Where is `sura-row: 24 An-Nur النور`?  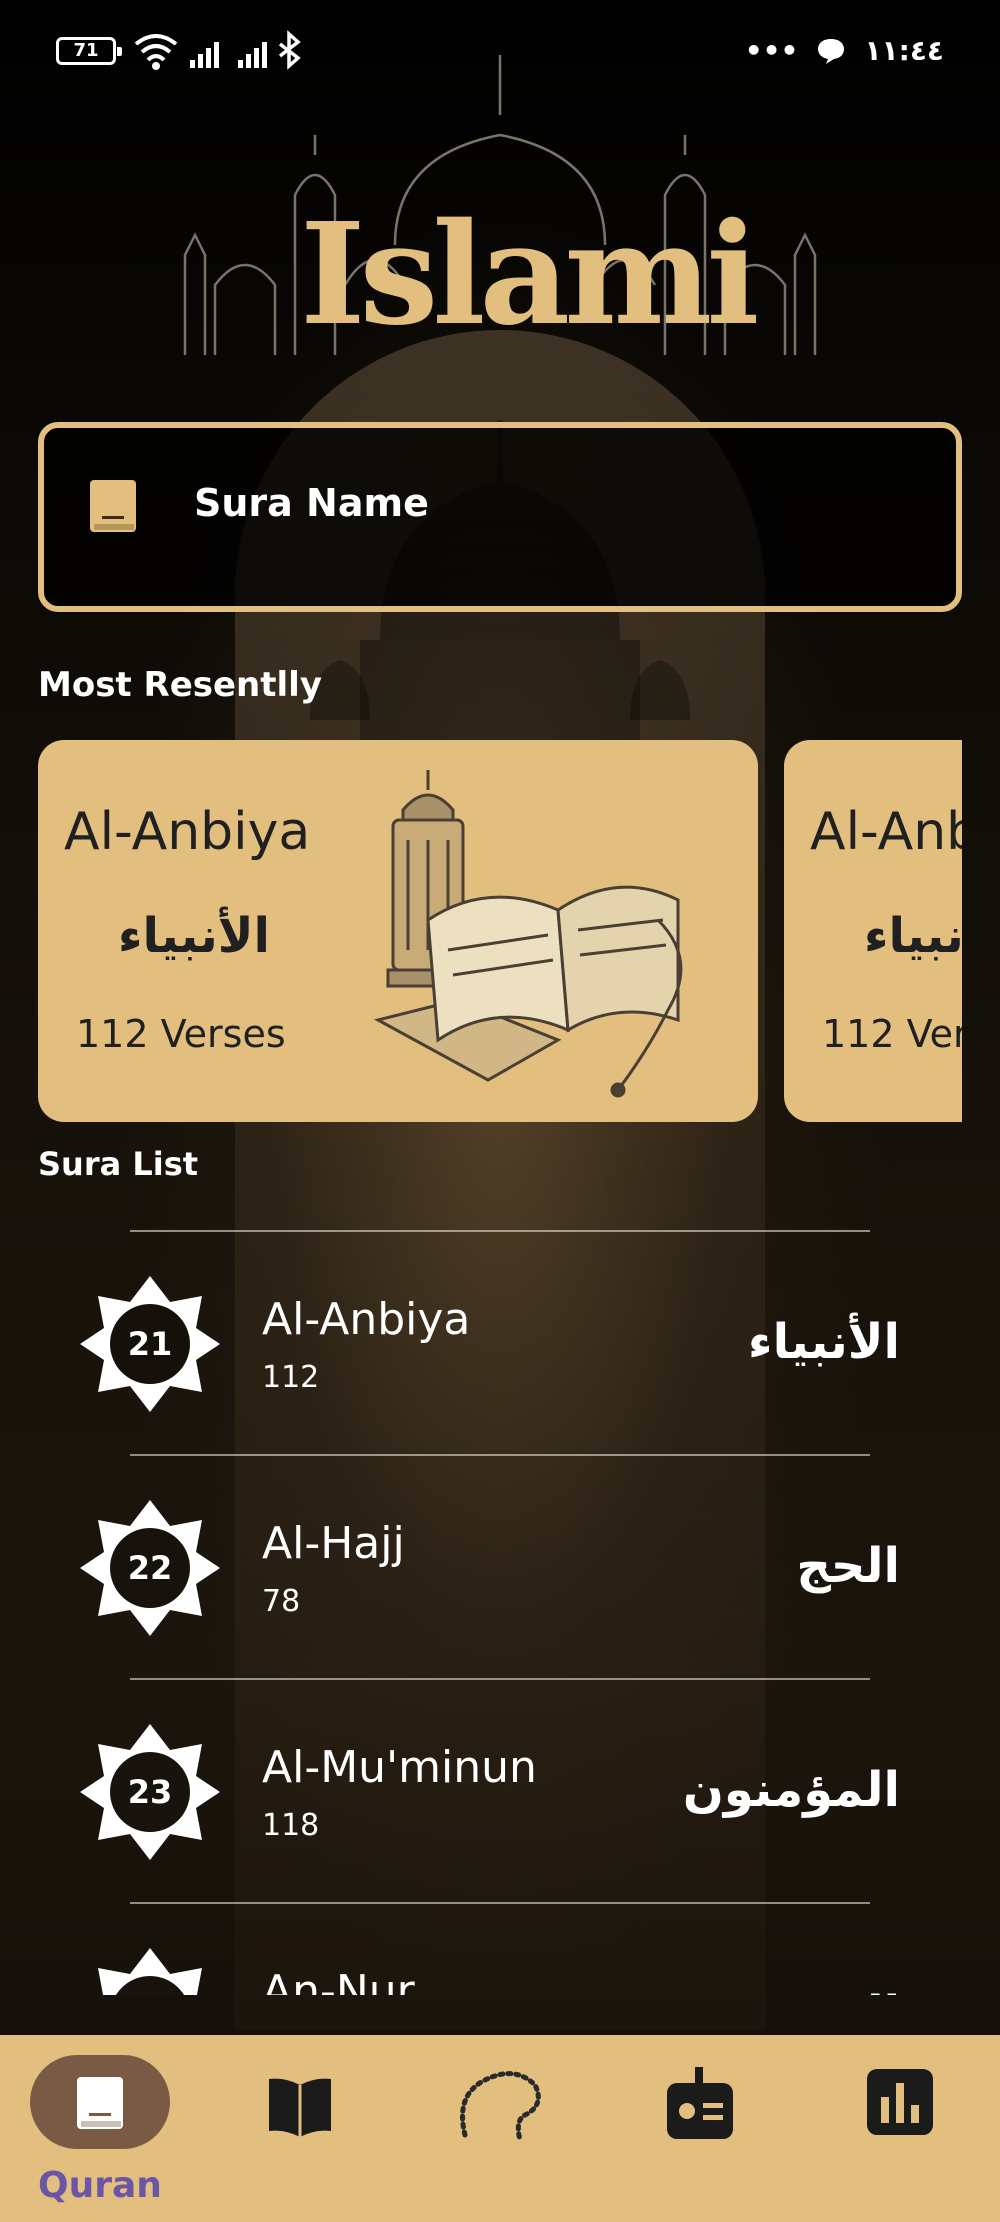
sura-row: 24 An-Nur النور is located at coordinates (500, 1949).